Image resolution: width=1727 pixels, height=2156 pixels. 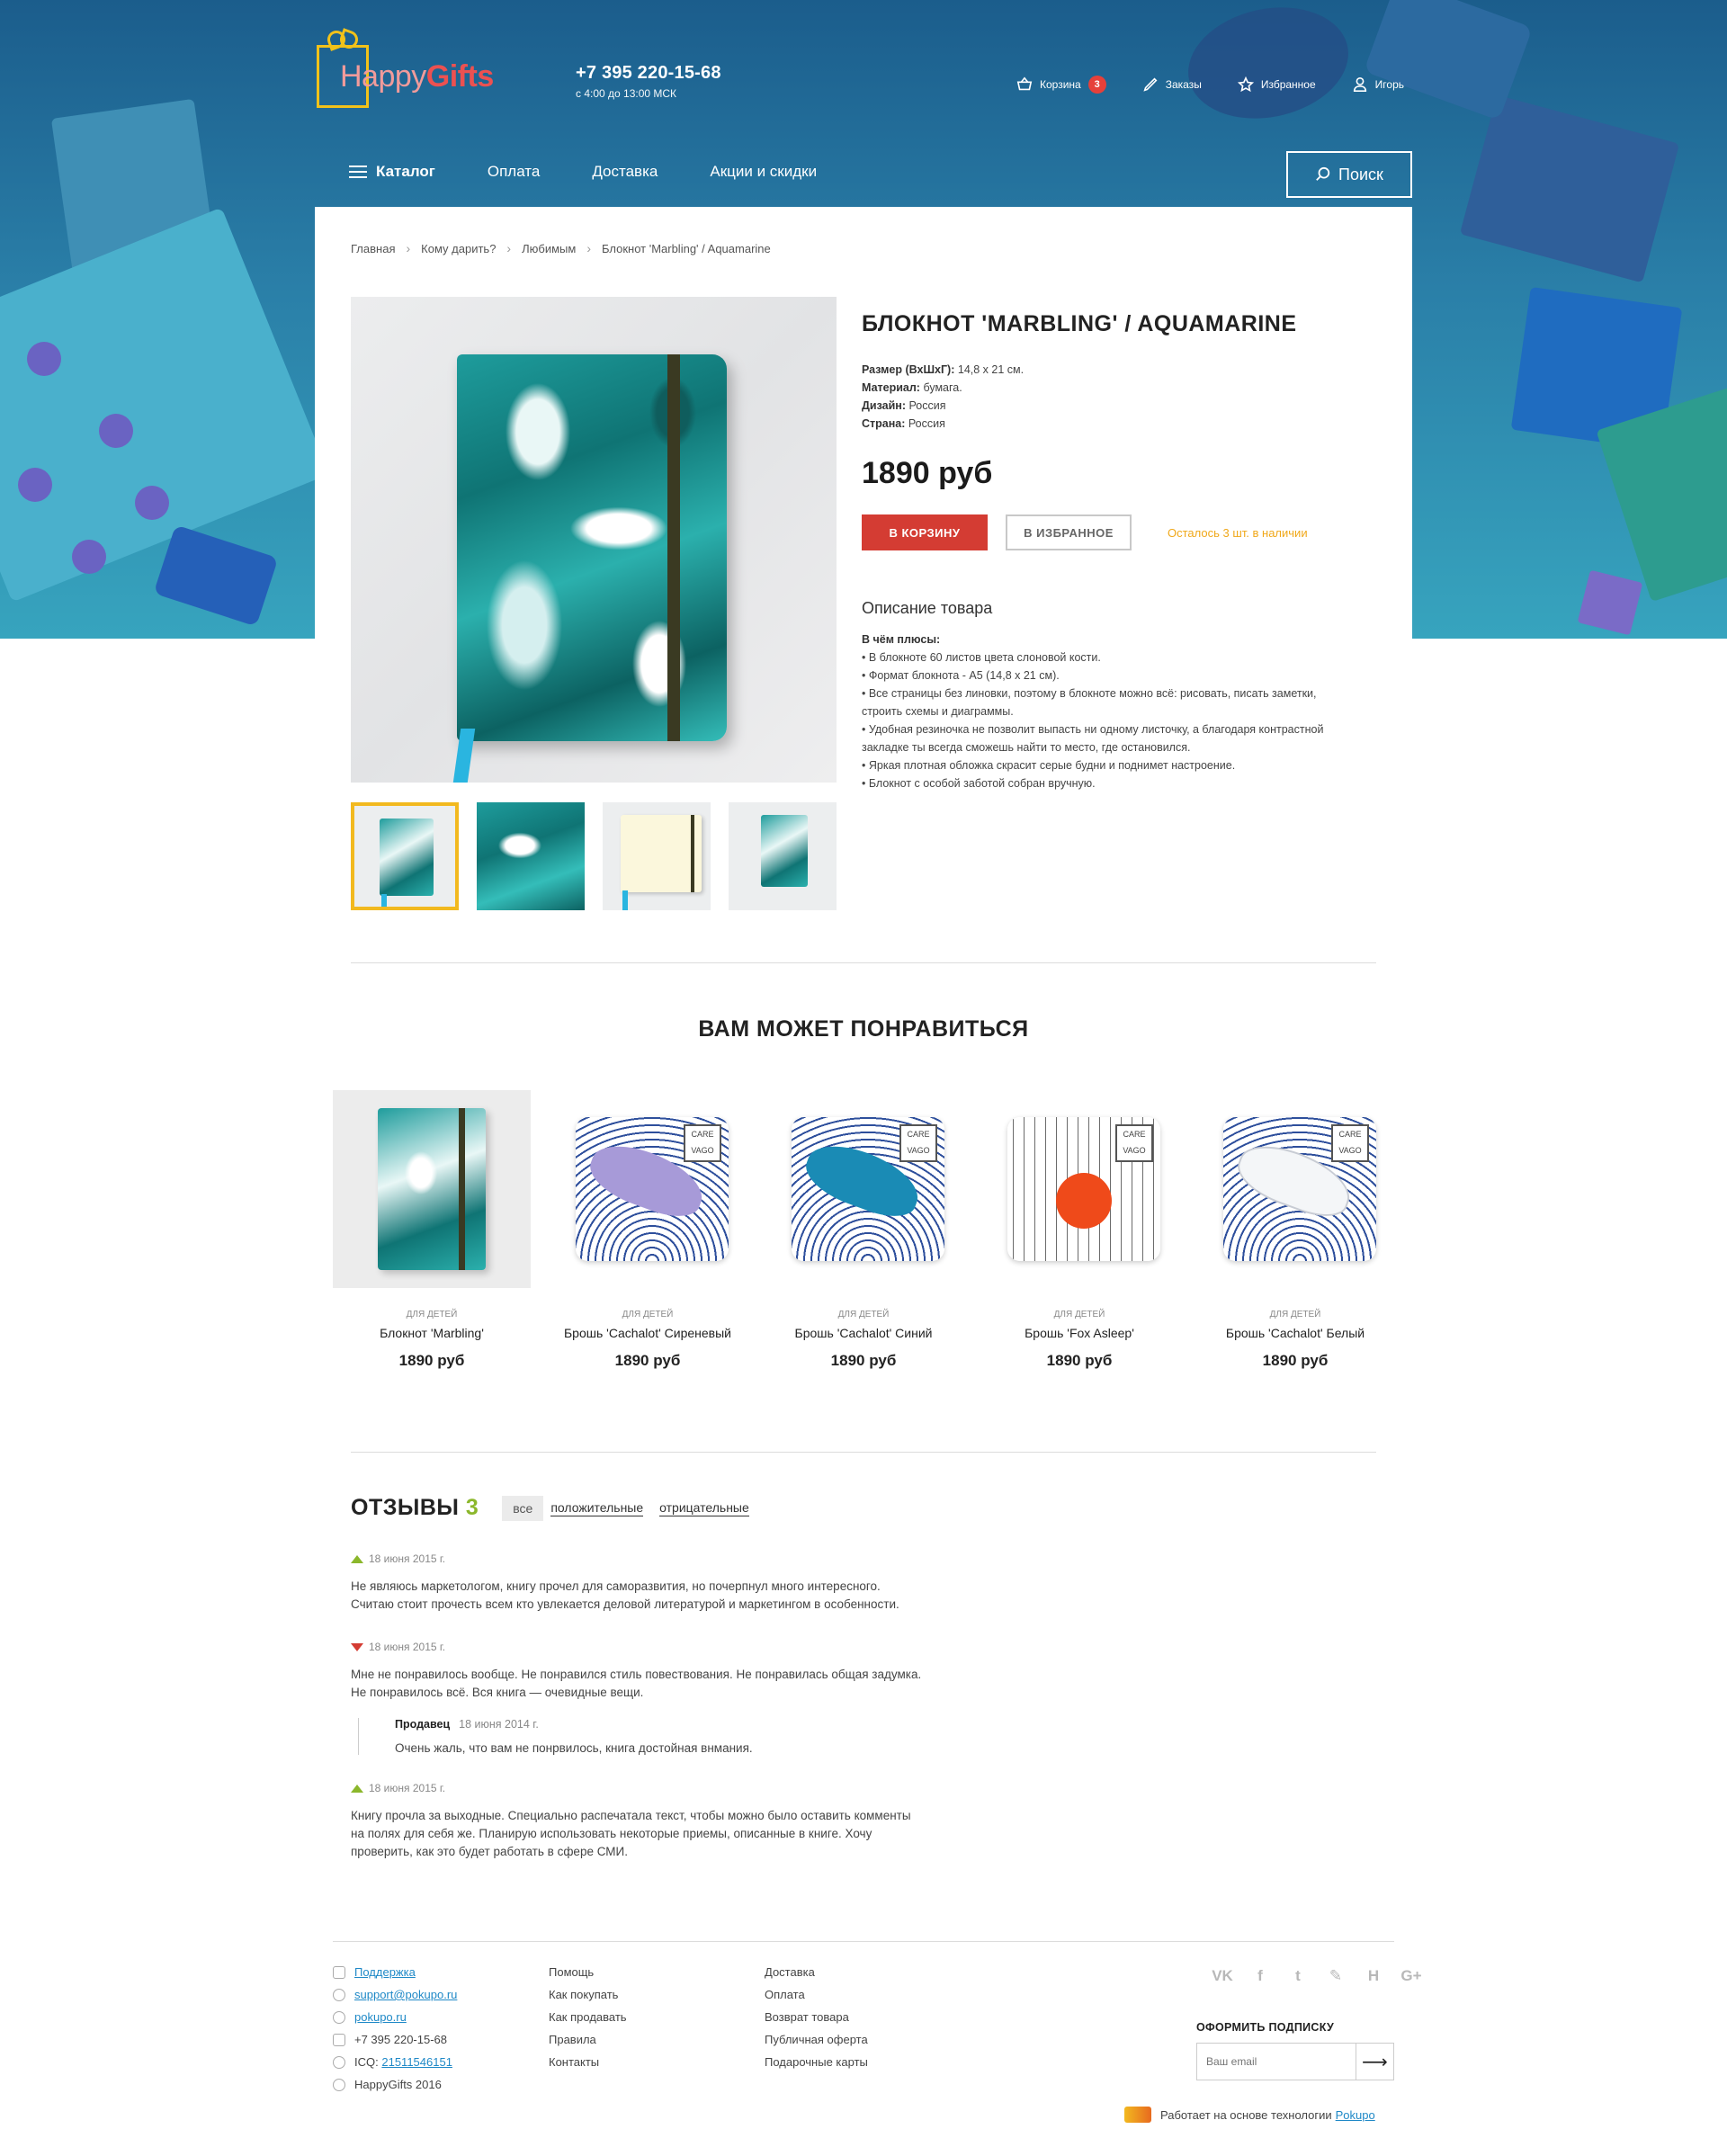 I want to click on phone-icon, so click(x=339, y=2039).